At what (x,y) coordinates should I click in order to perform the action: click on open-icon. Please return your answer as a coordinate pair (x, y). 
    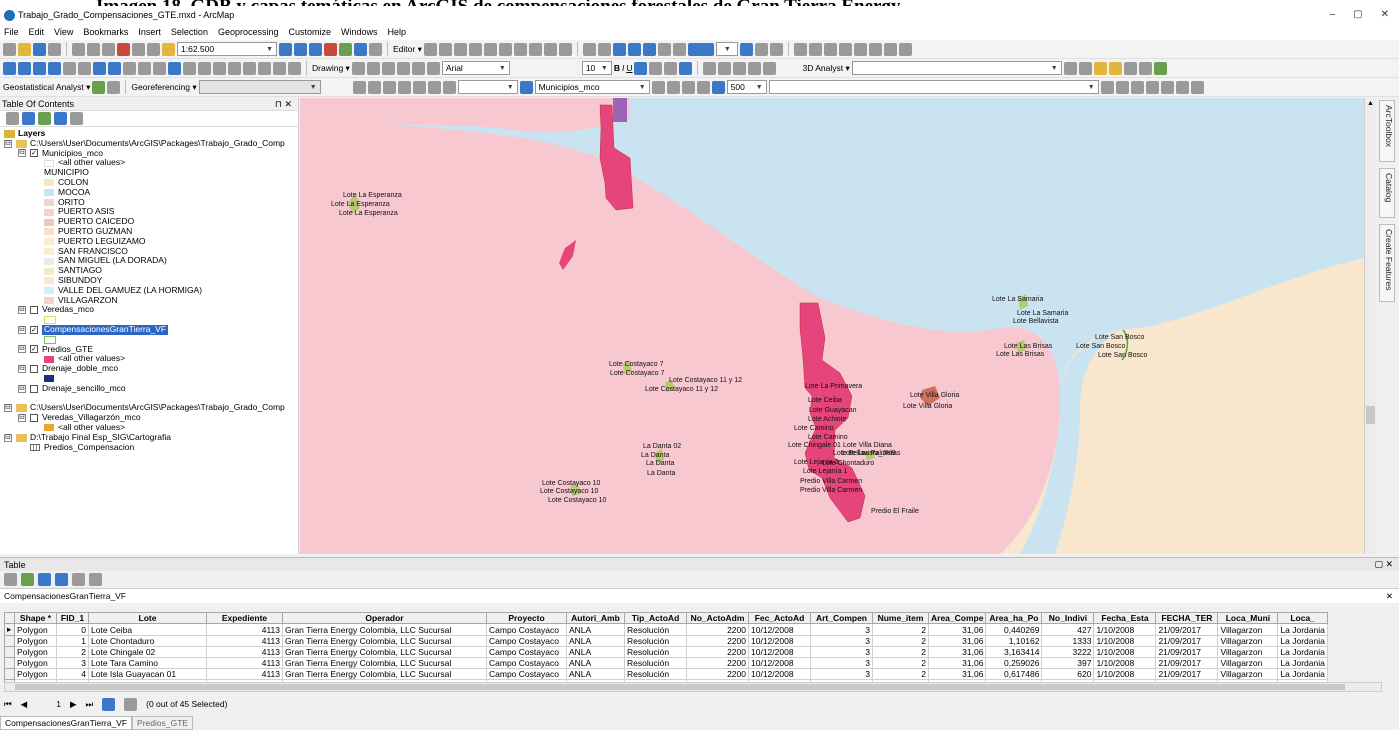
    Looking at the image, I should click on (24, 49).